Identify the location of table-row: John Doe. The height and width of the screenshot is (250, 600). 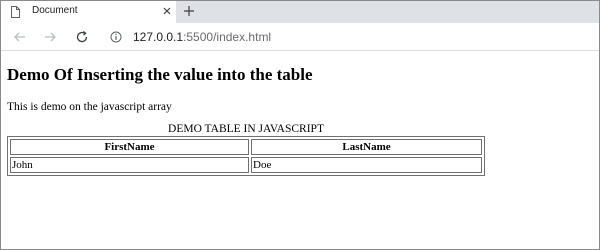
(246, 165).